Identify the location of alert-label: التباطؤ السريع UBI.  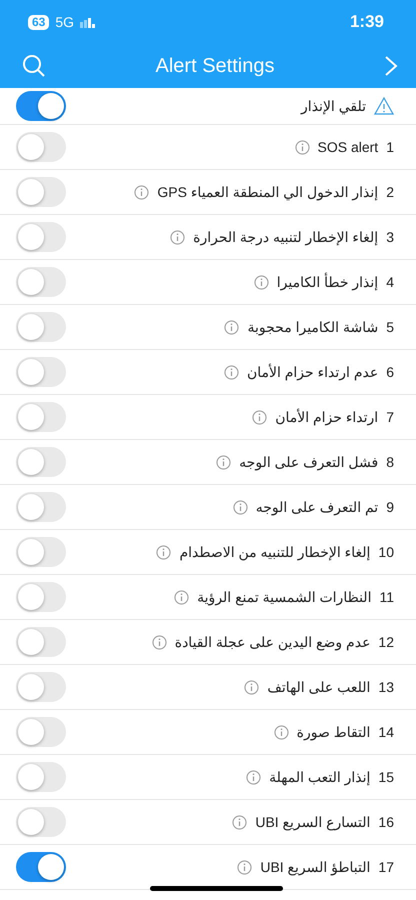
(315, 867).